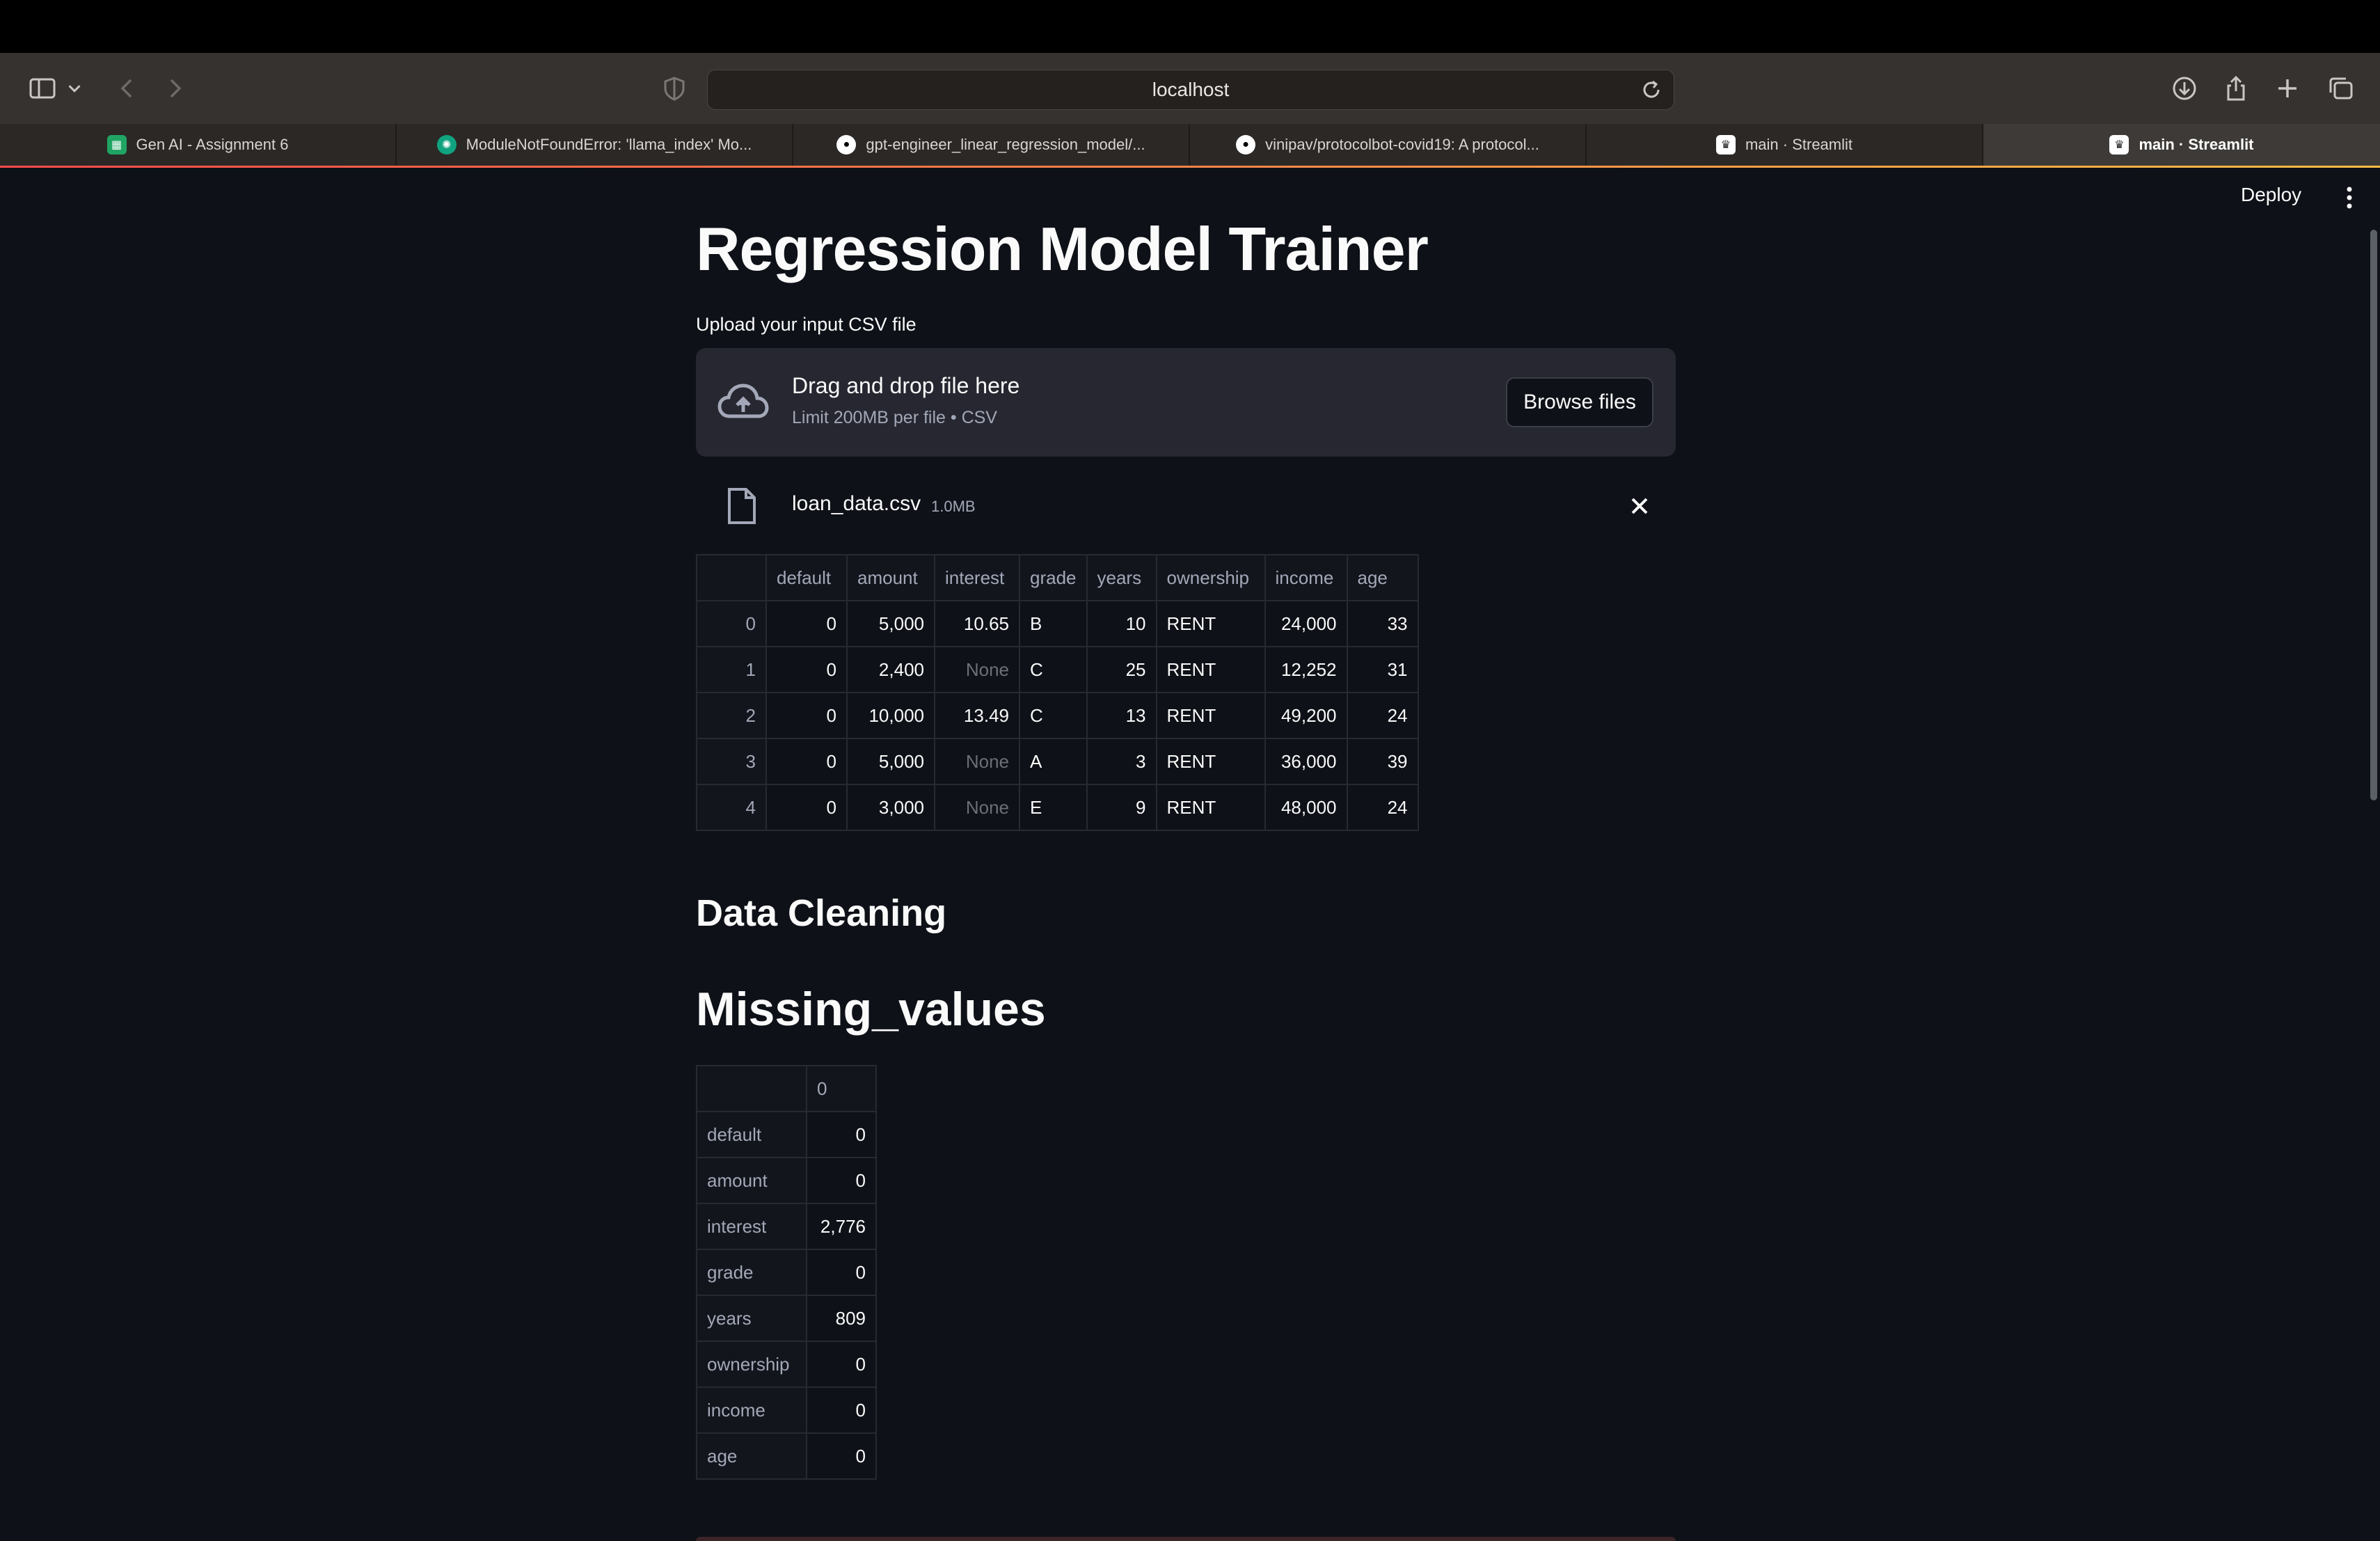 Image resolution: width=2380 pixels, height=1541 pixels. What do you see at coordinates (1306, 623) in the screenshot?
I see `table-cell: 24,000` at bounding box center [1306, 623].